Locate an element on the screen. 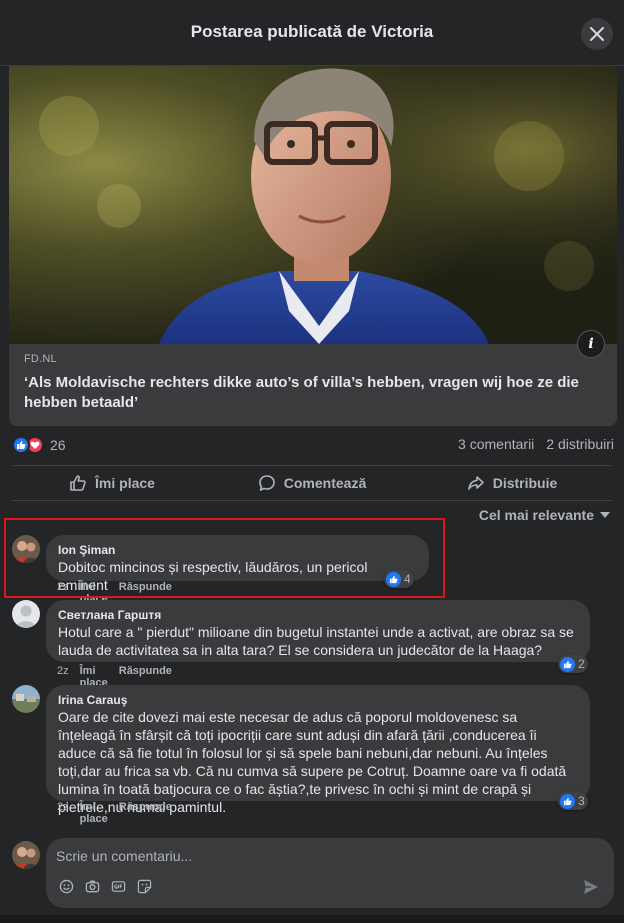  comment-reaction-count: 3 is located at coordinates (581, 801).